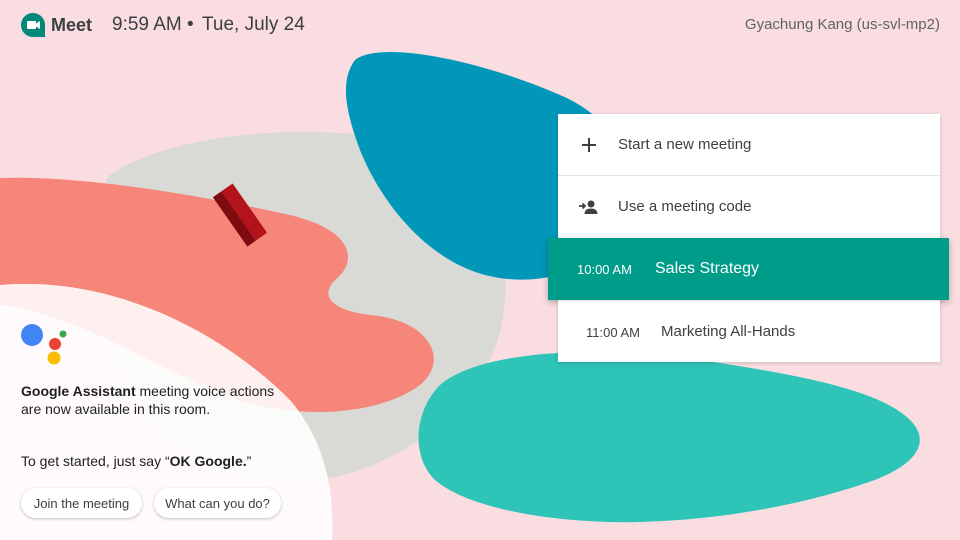 This screenshot has width=960, height=540. What do you see at coordinates (249, 461) in the screenshot?
I see `assistant-prompt-suffix: ”` at bounding box center [249, 461].